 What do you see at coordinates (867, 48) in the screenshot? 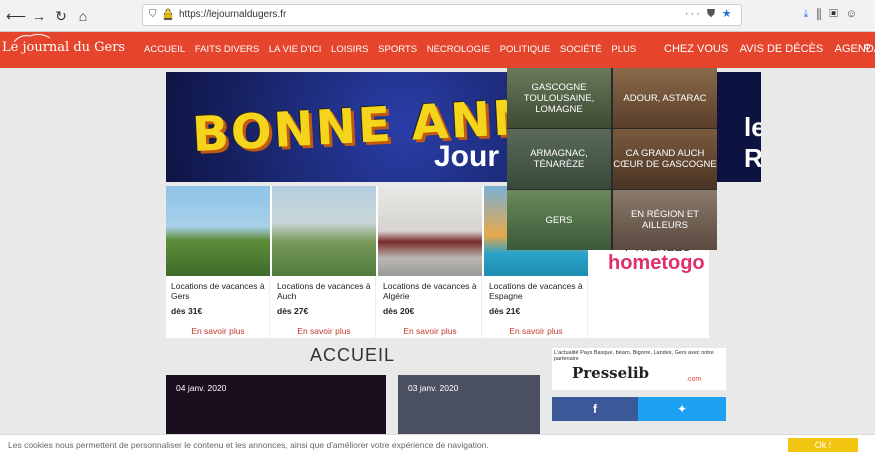
I see `search-icon: ⚲` at bounding box center [867, 48].